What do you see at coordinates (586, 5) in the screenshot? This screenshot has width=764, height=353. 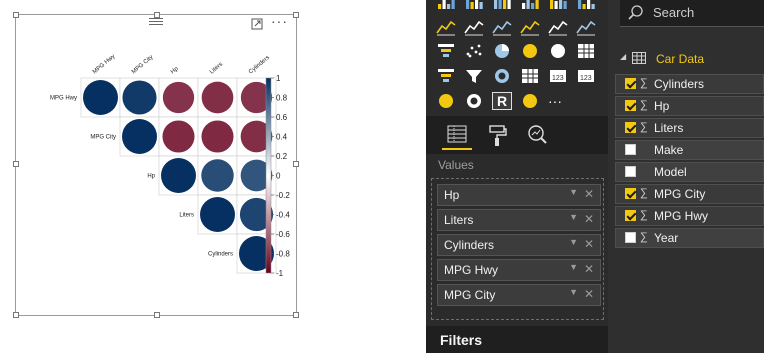 I see `100-column-icon` at bounding box center [586, 5].